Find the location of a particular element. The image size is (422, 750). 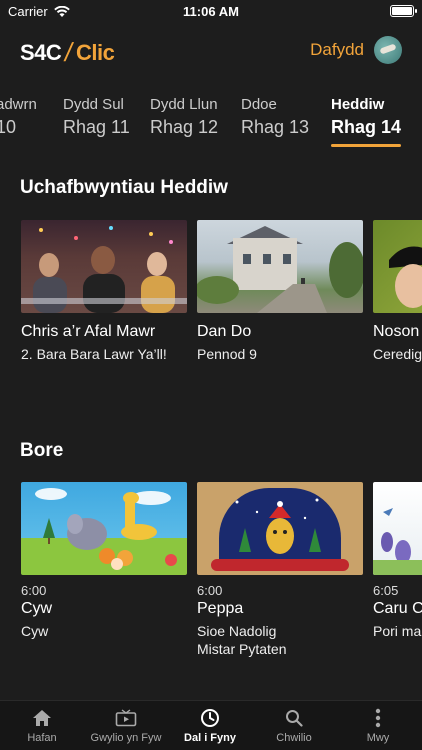

programme-subtitle-line2: Mistar Pytaten is located at coordinates (242, 649).